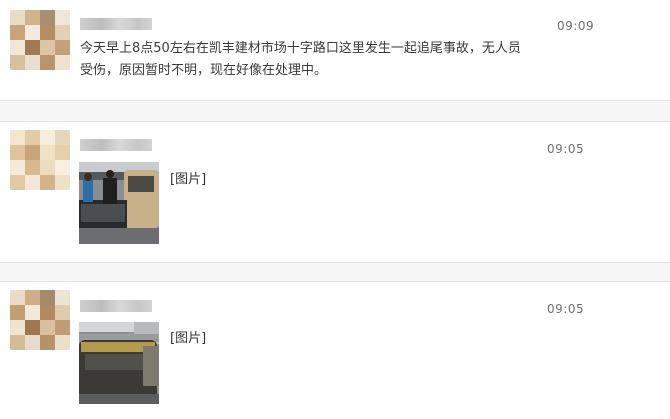 This screenshot has height=419, width=670. I want to click on message-time: 09:09, so click(576, 26).